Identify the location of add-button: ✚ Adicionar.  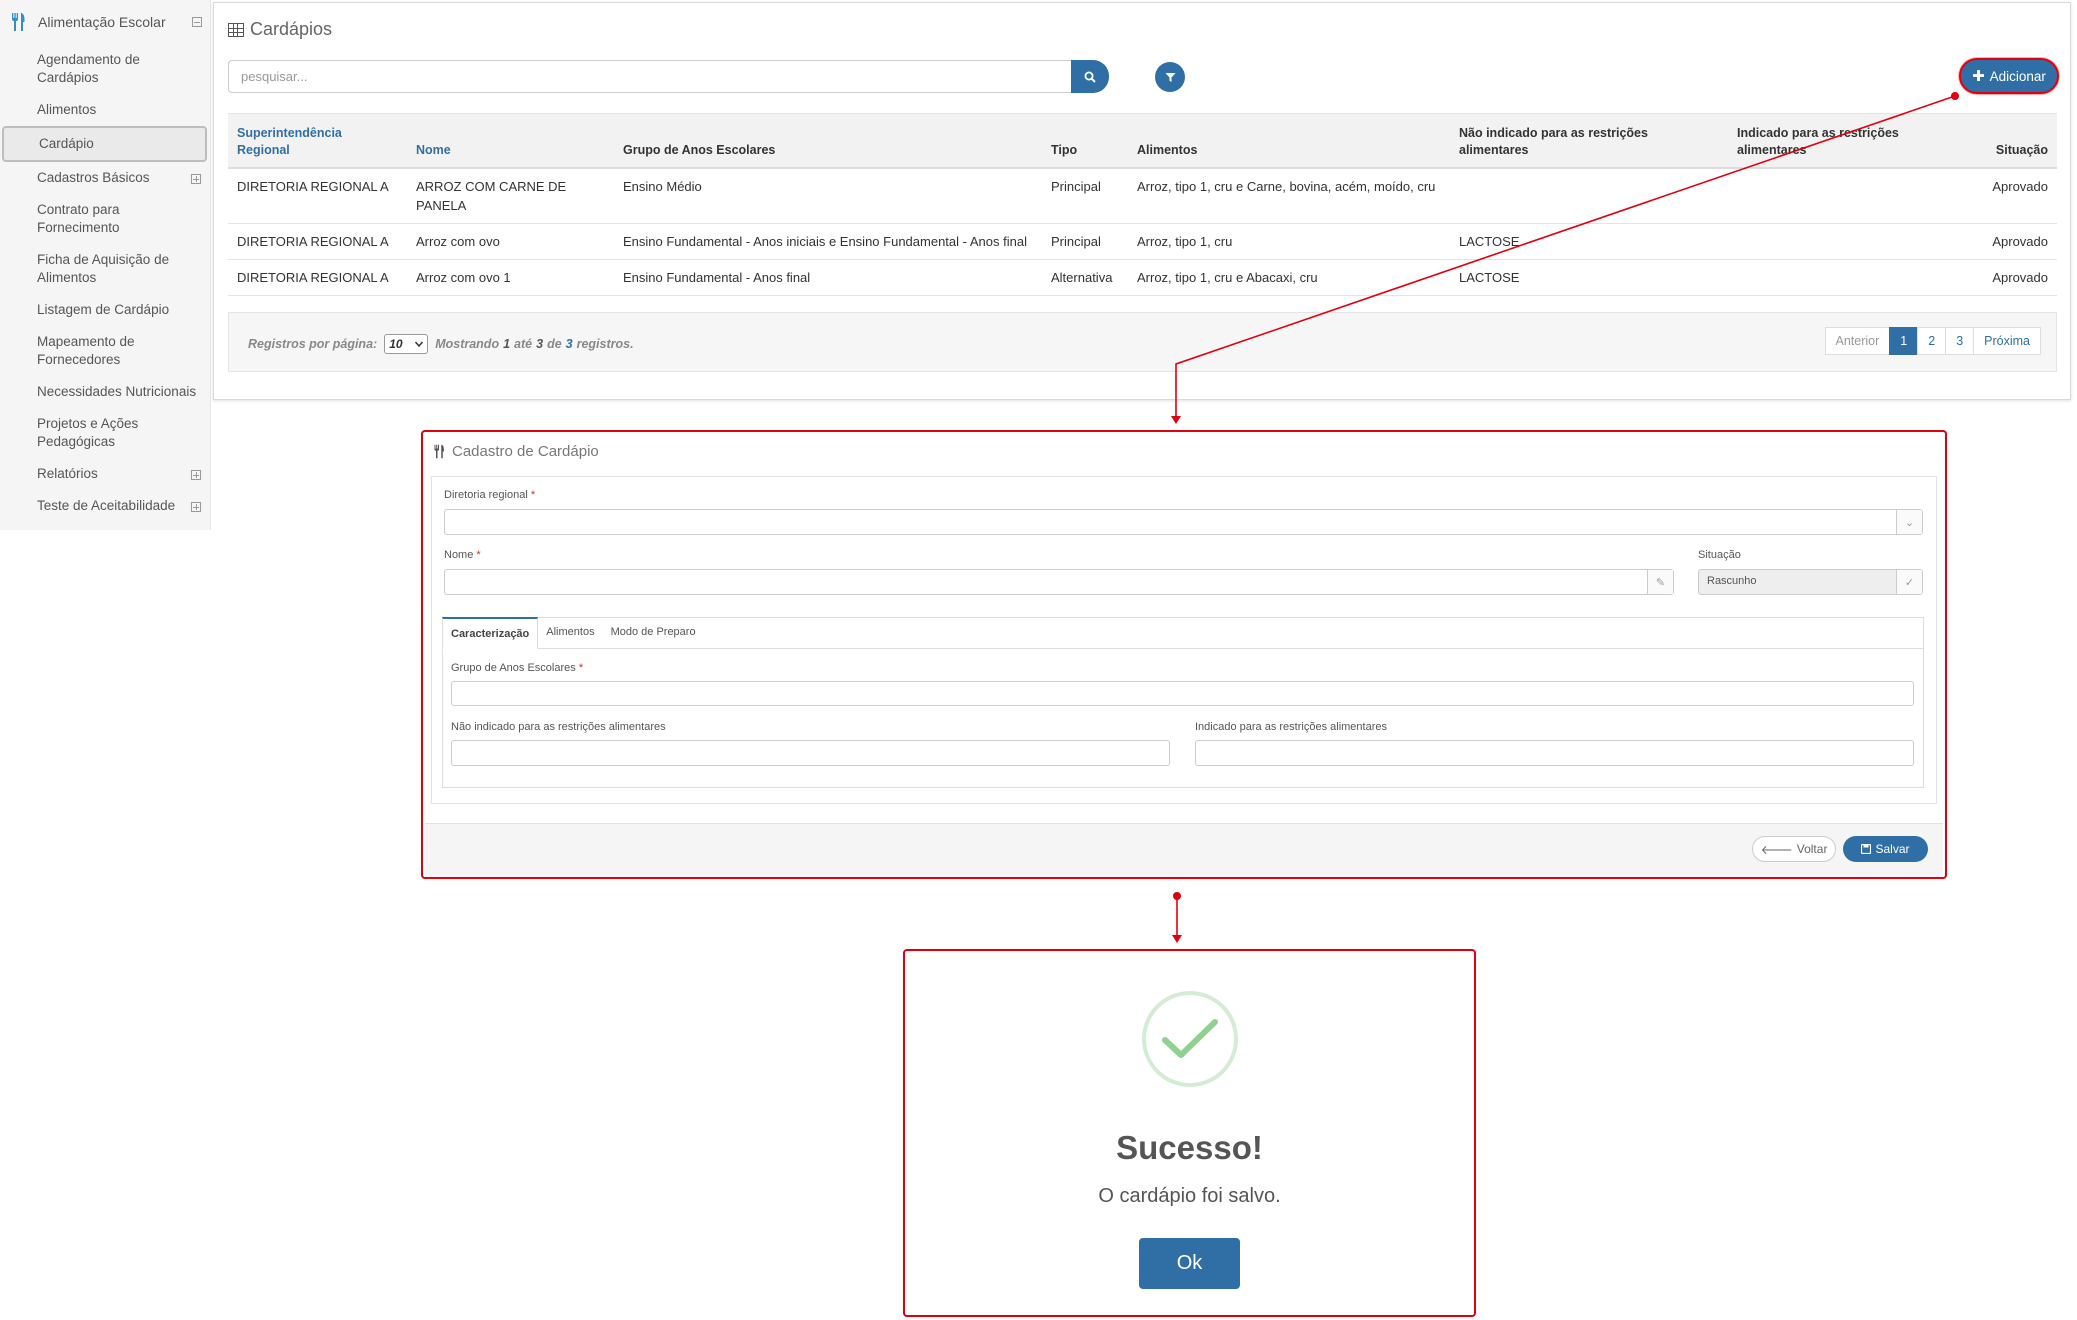
(2009, 76).